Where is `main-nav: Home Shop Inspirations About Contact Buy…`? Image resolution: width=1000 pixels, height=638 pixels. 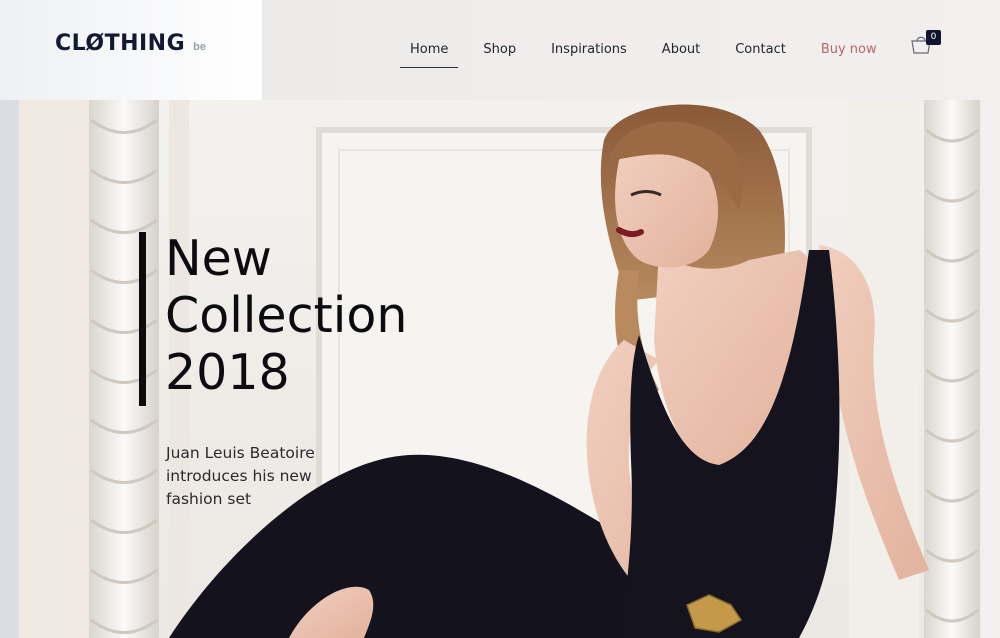 main-nav: Home Shop Inspirations About Contact Buy… is located at coordinates (651, 50).